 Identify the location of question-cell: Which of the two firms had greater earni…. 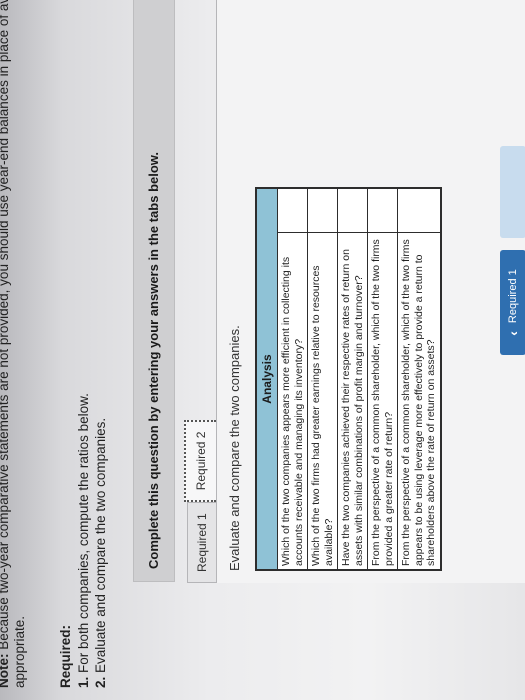
(322, 400).